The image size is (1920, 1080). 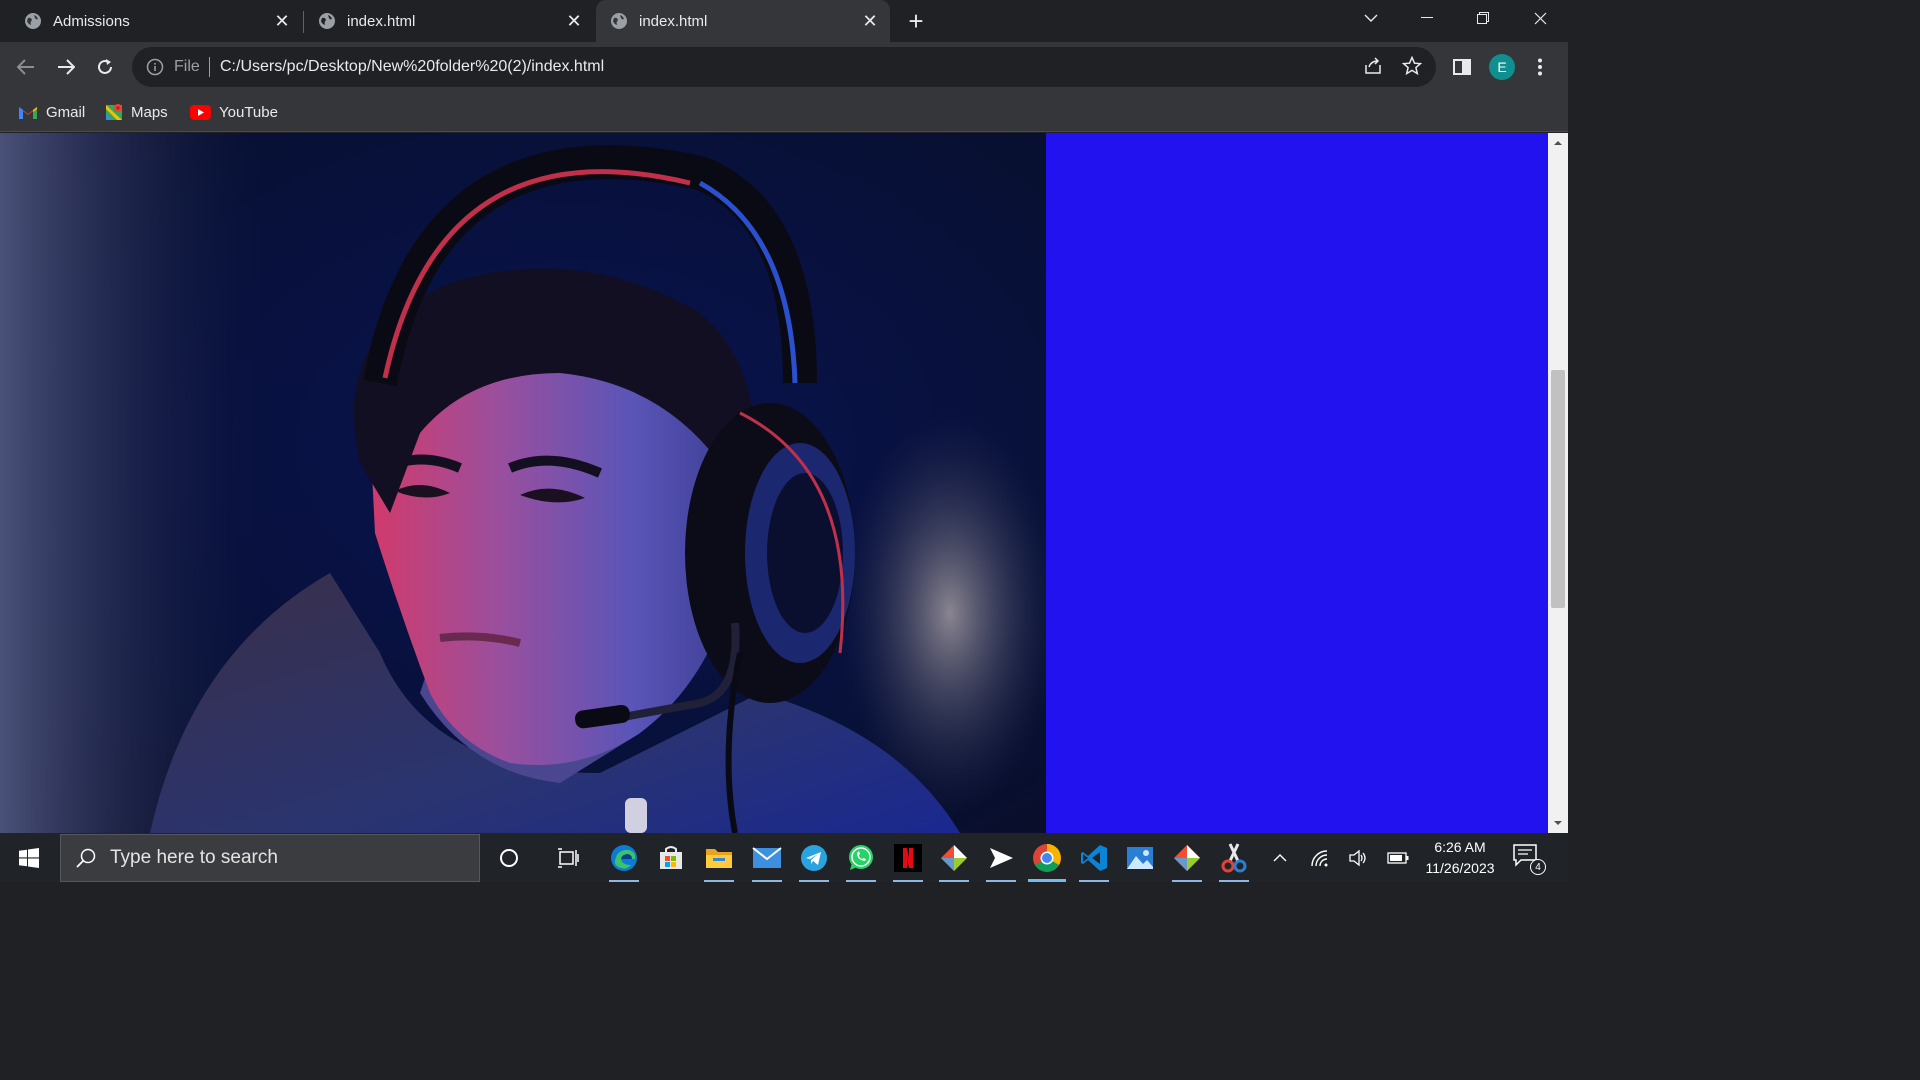 I want to click on speaker-icon, so click(x=1357, y=857).